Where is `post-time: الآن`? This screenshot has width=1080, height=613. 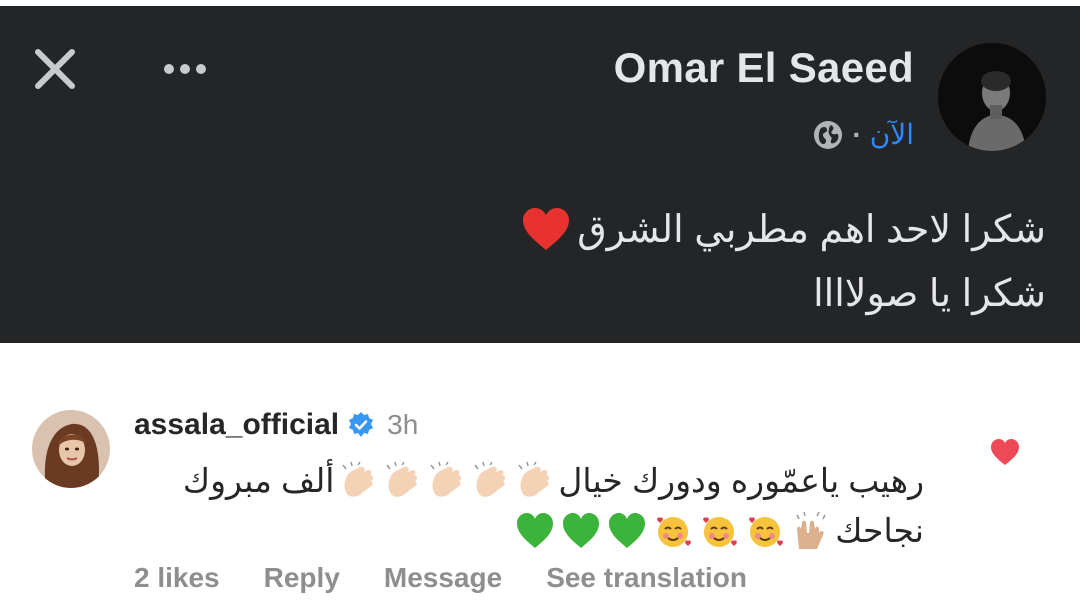 post-time: الآن is located at coordinates (892, 134).